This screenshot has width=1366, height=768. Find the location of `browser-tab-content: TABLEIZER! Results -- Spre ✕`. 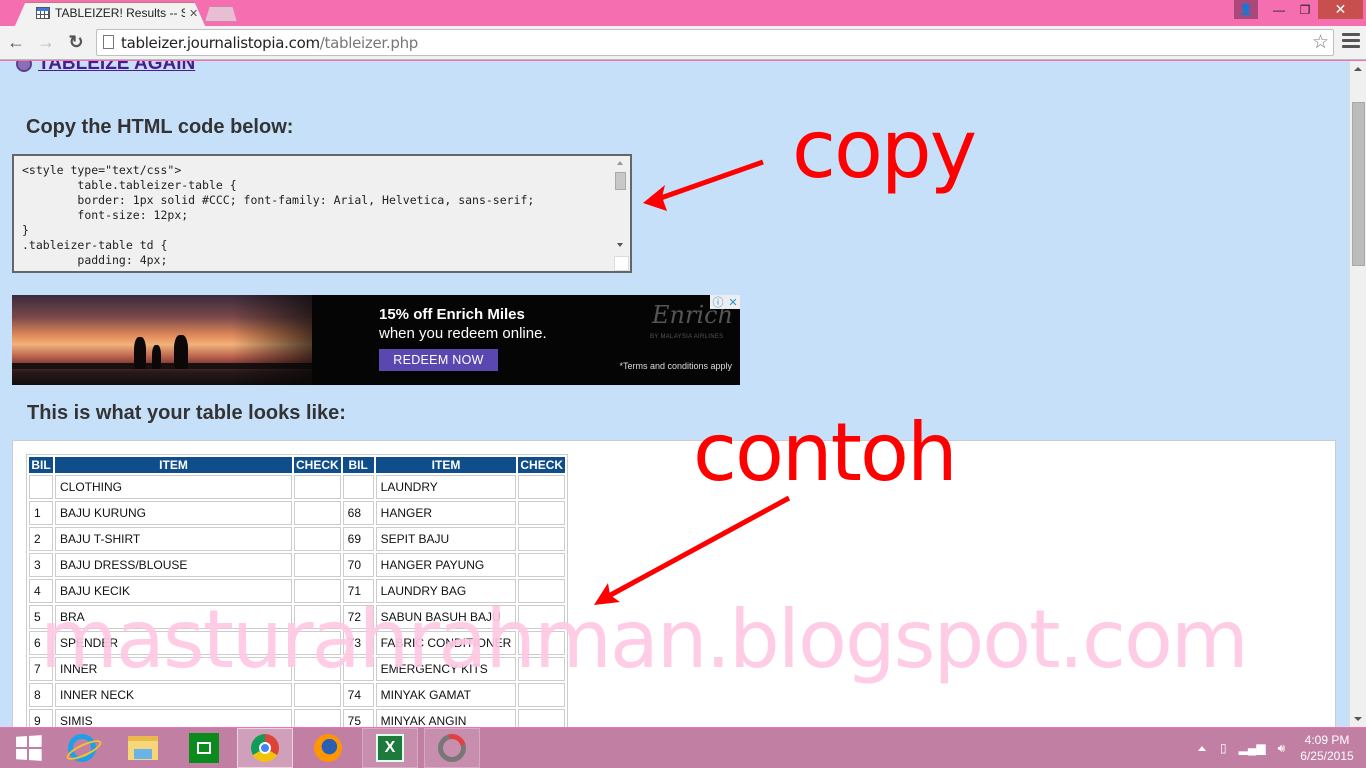

browser-tab-content: TABLEIZER! Results -- Spre ✕ is located at coordinates (121, 13).